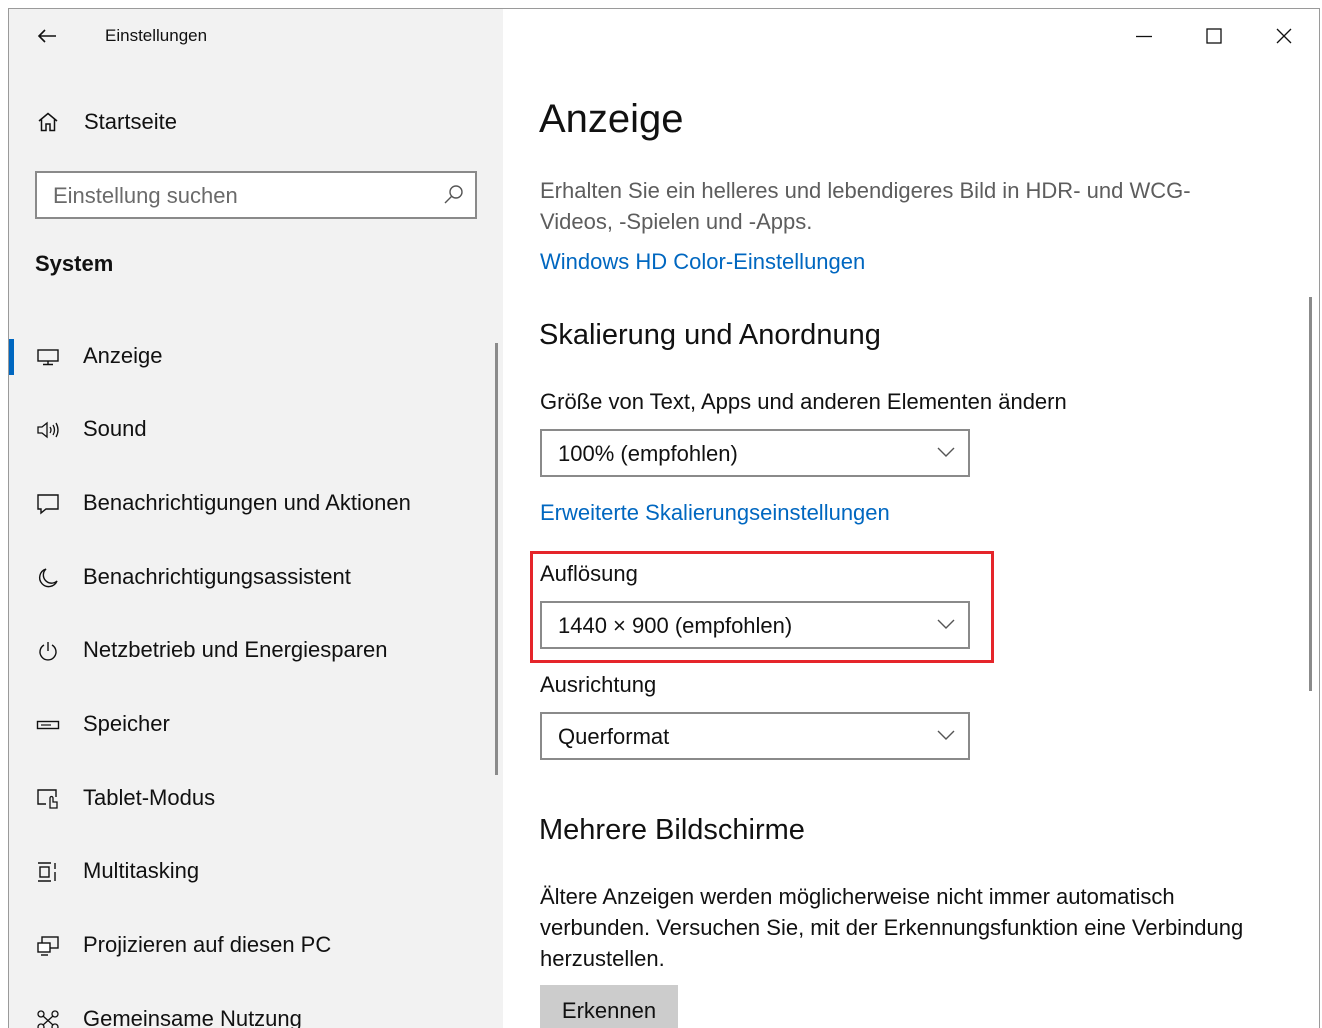 The image size is (1322, 1028). I want to click on close-icon, so click(1284, 36).